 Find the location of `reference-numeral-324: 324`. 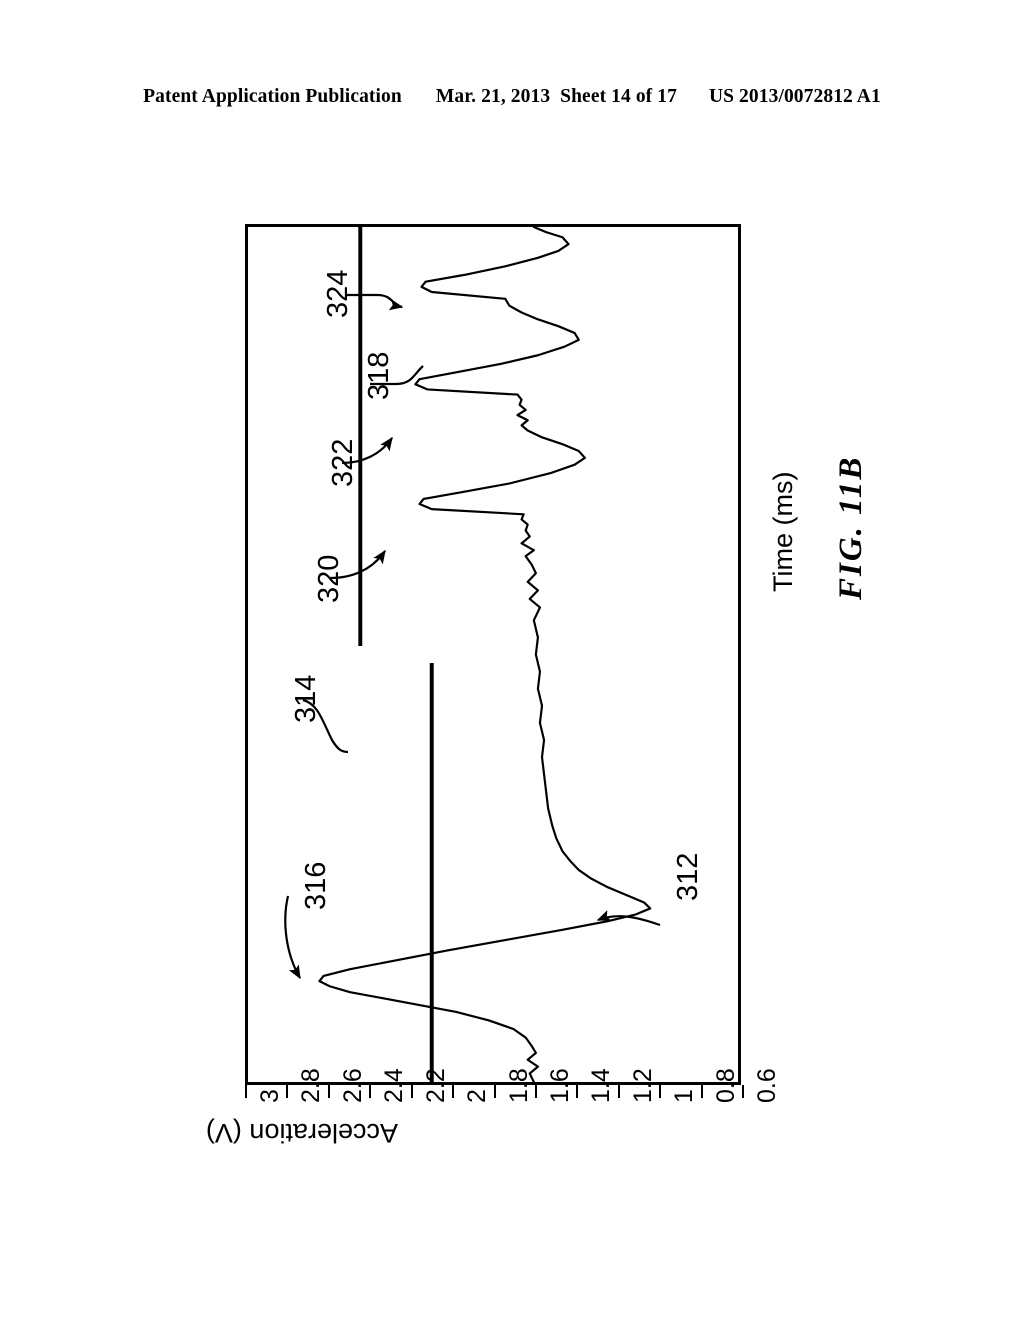

reference-numeral-324: 324 is located at coordinates (338, 293).